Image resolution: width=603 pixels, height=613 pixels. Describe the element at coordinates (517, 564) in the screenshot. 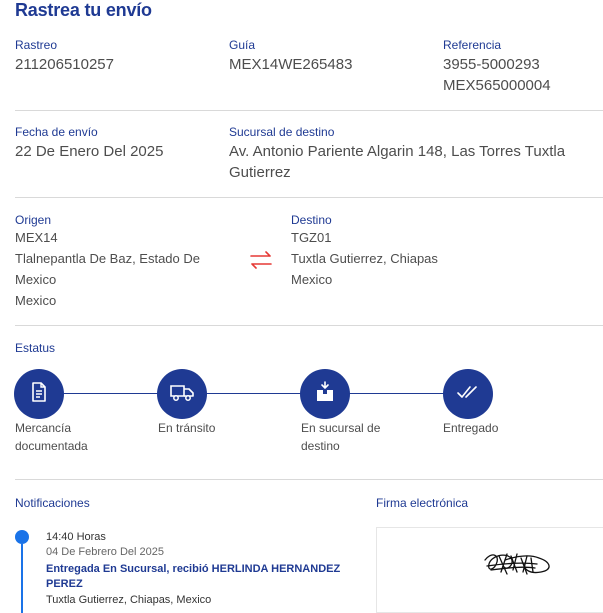

I see `signature-image` at that location.